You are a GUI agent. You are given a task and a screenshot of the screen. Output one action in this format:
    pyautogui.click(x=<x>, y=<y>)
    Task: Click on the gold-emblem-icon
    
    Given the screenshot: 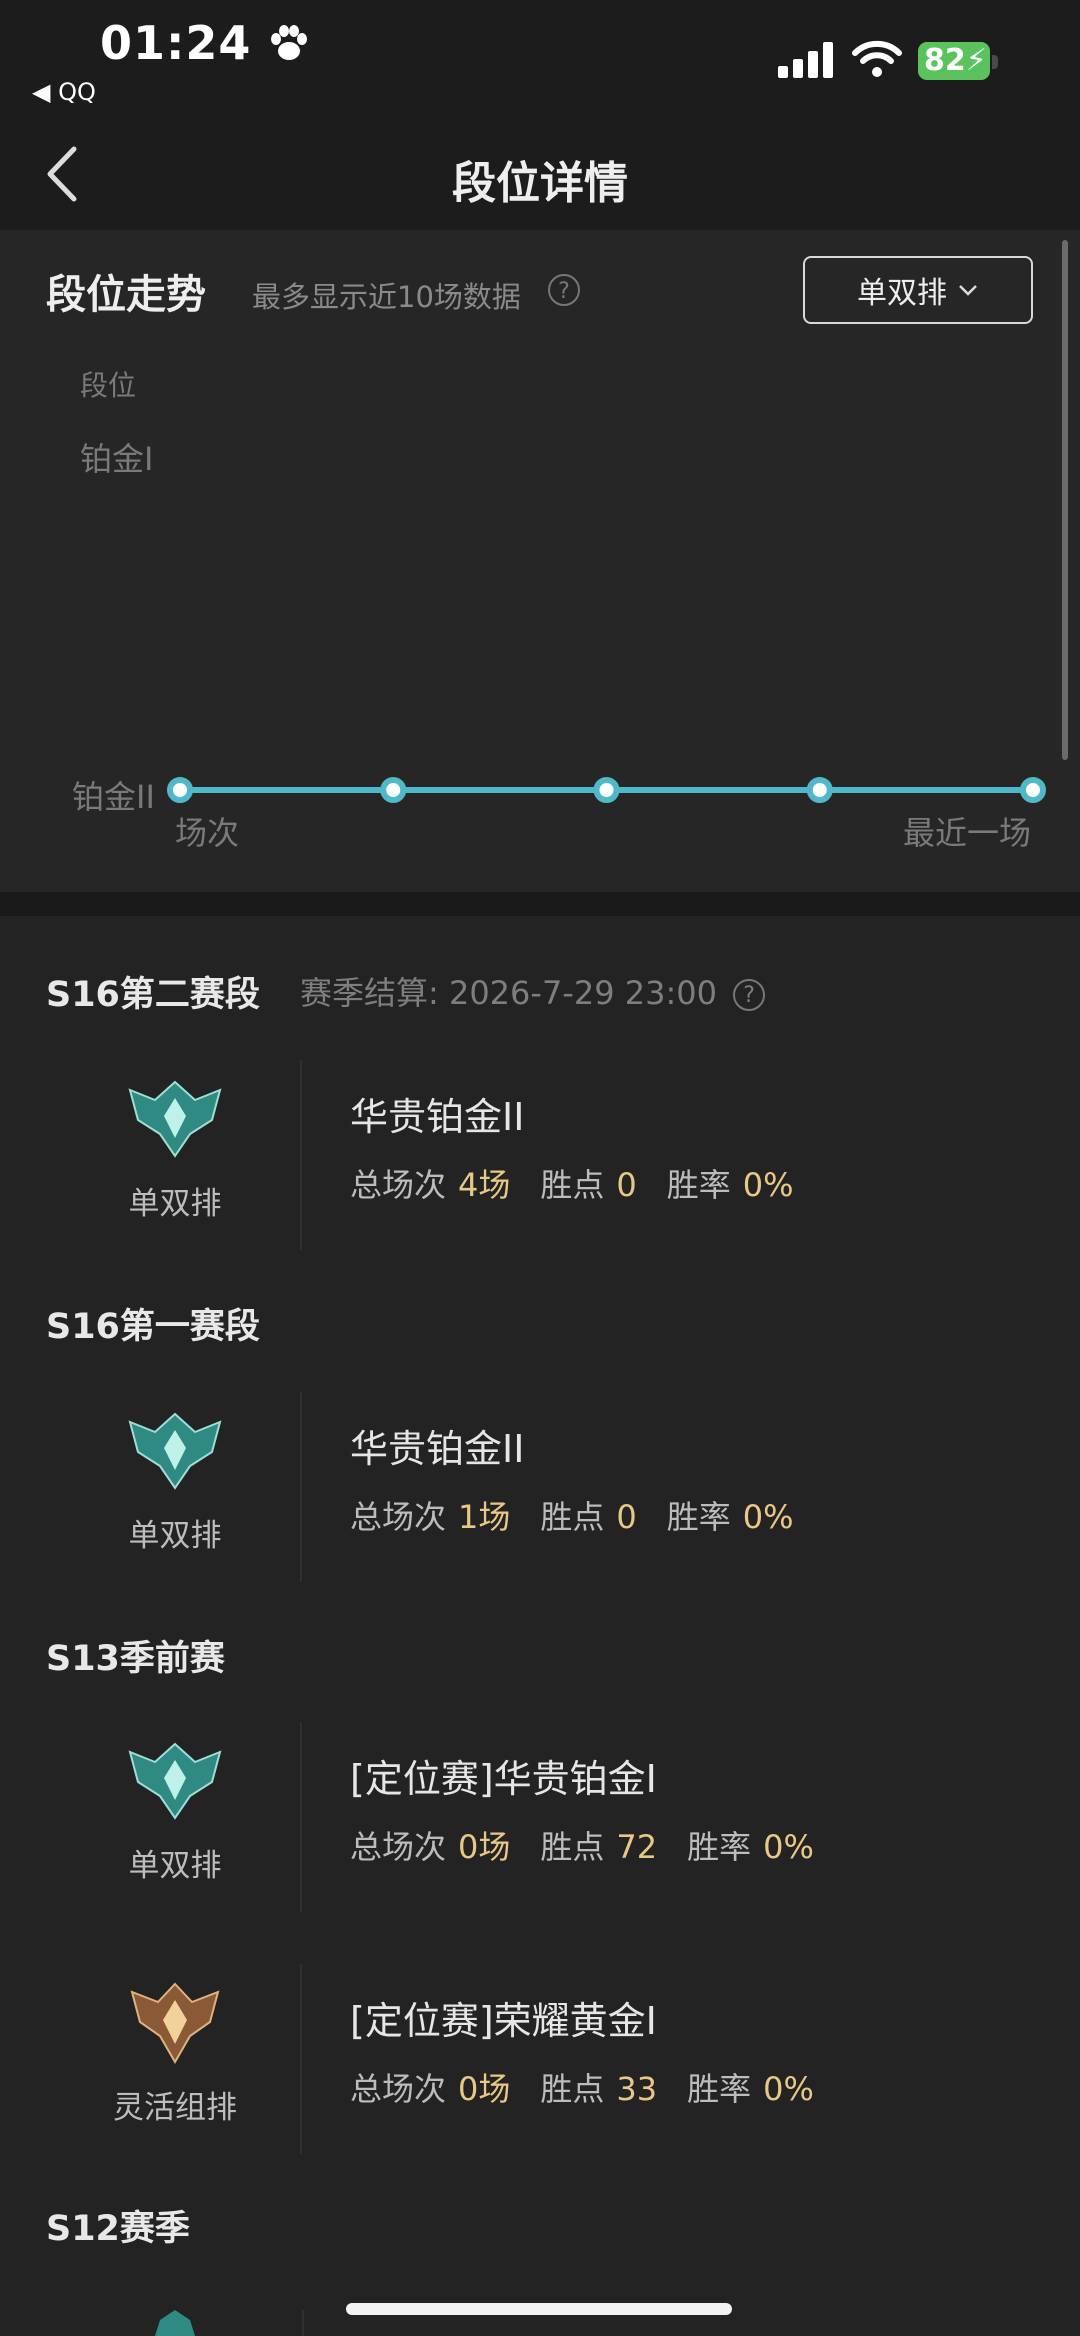 What is the action you would take?
    pyautogui.click(x=175, y=2023)
    